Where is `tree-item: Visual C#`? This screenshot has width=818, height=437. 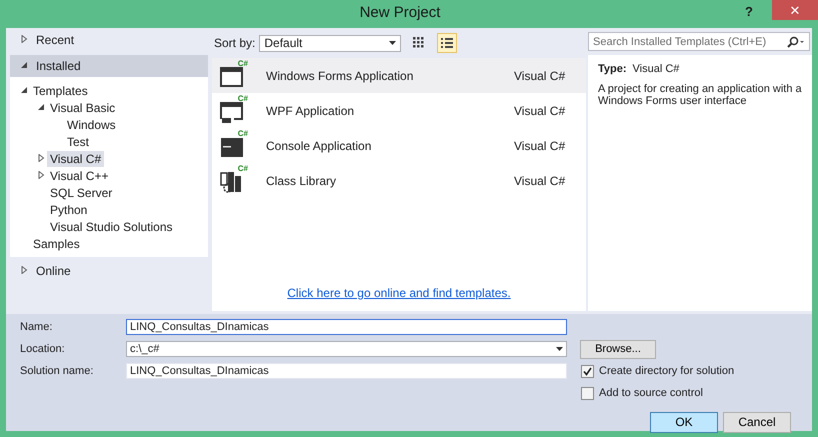
tree-item: Visual C# is located at coordinates (75, 158).